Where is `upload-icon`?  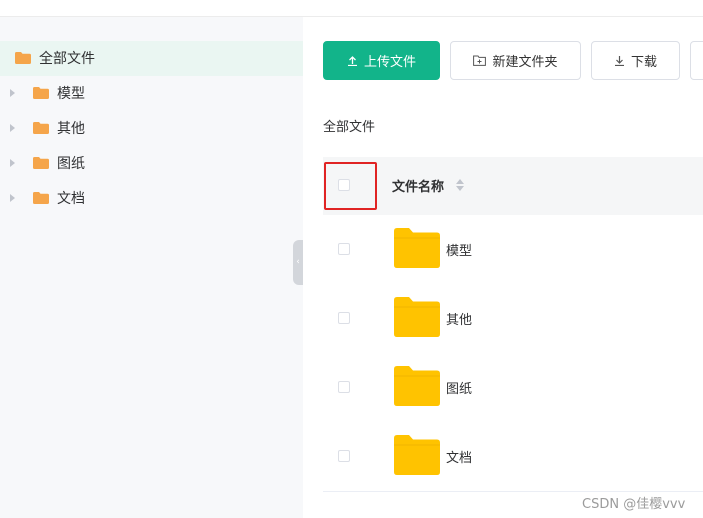 upload-icon is located at coordinates (352, 60).